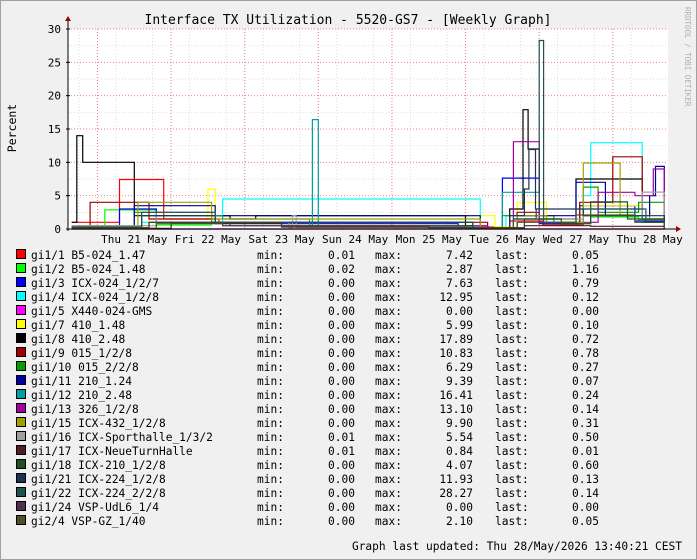 Image resolution: width=697 pixels, height=560 pixels. I want to click on legend-series-name: gi1/9 015_1/2/8, so click(82, 353).